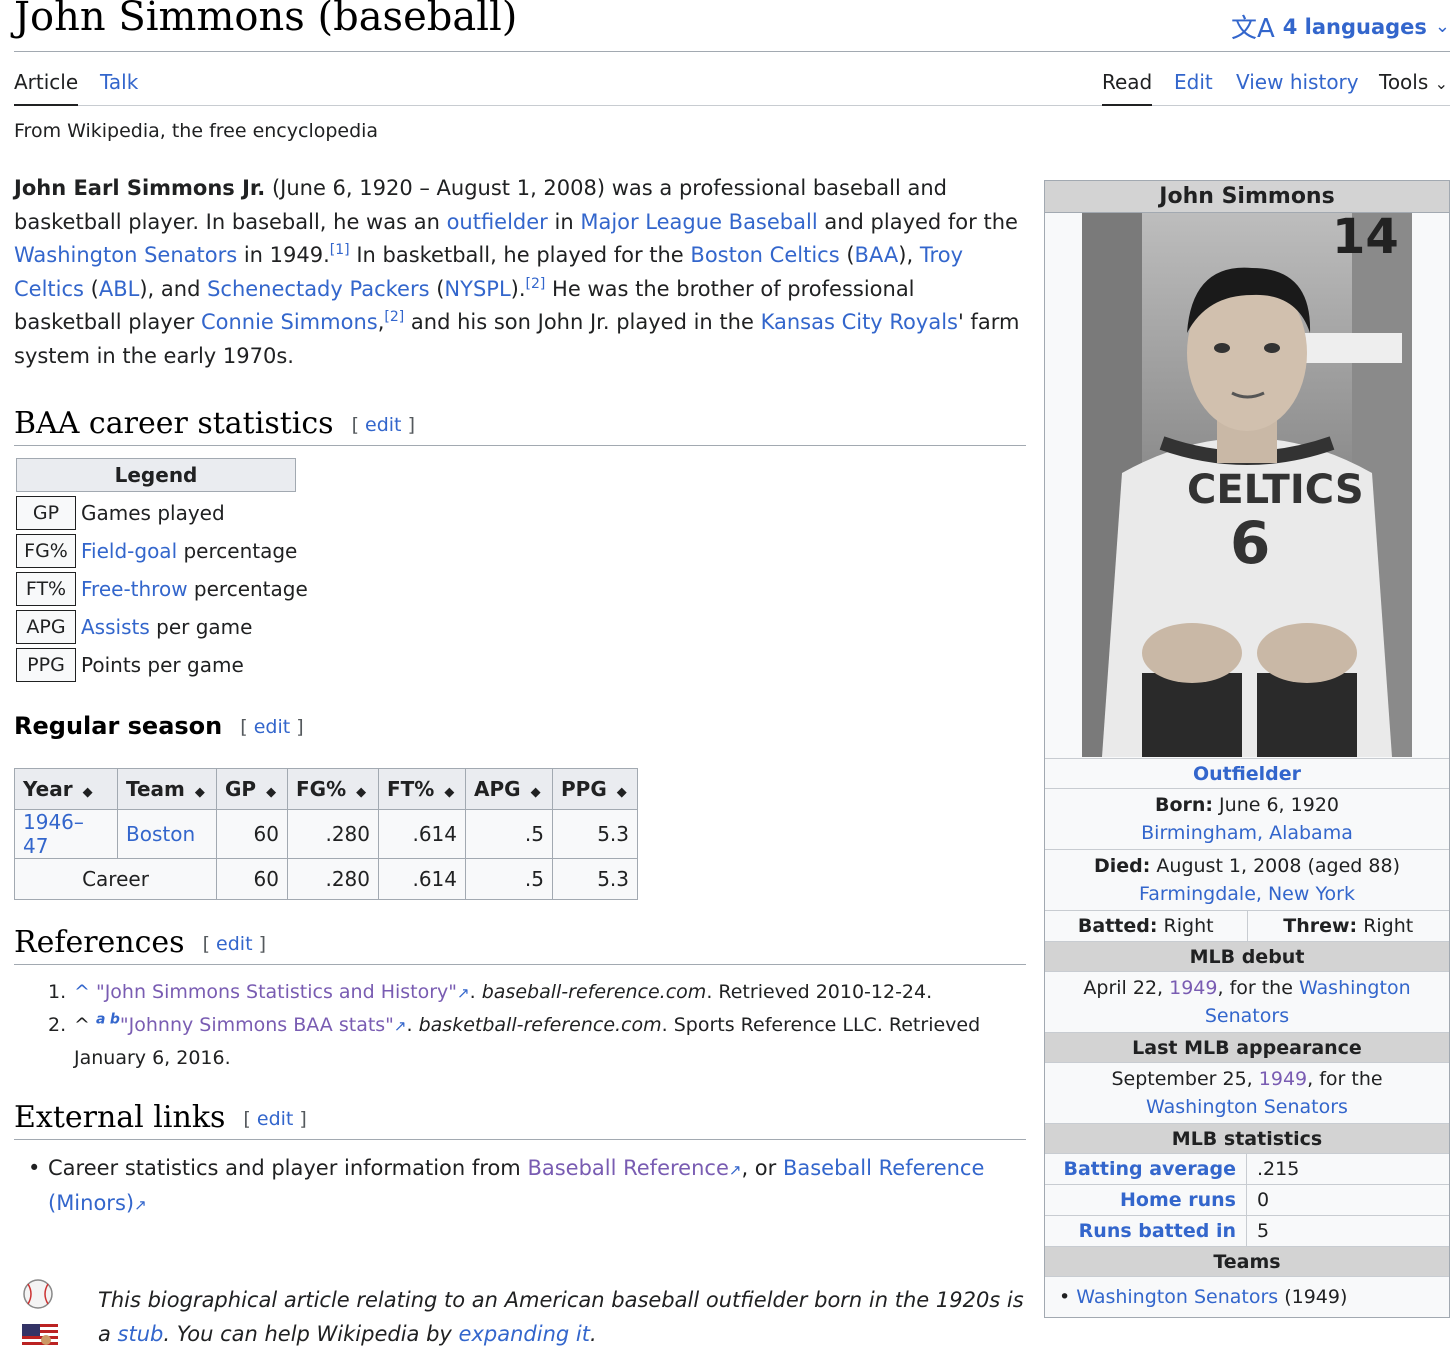 This screenshot has width=1456, height=1366. I want to click on link-last-year: 1949, so click(1283, 1079).